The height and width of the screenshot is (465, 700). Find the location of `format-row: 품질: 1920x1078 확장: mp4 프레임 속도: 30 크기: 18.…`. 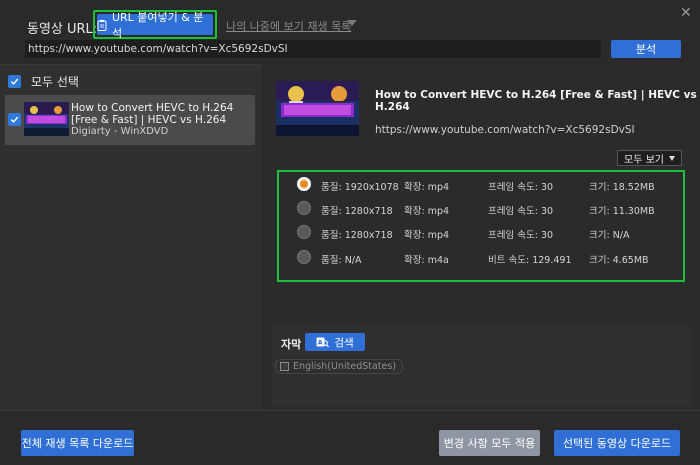

format-row: 품질: 1920x1078 확장: mp4 프레임 속도: 30 크기: 18.… is located at coordinates (481, 184).